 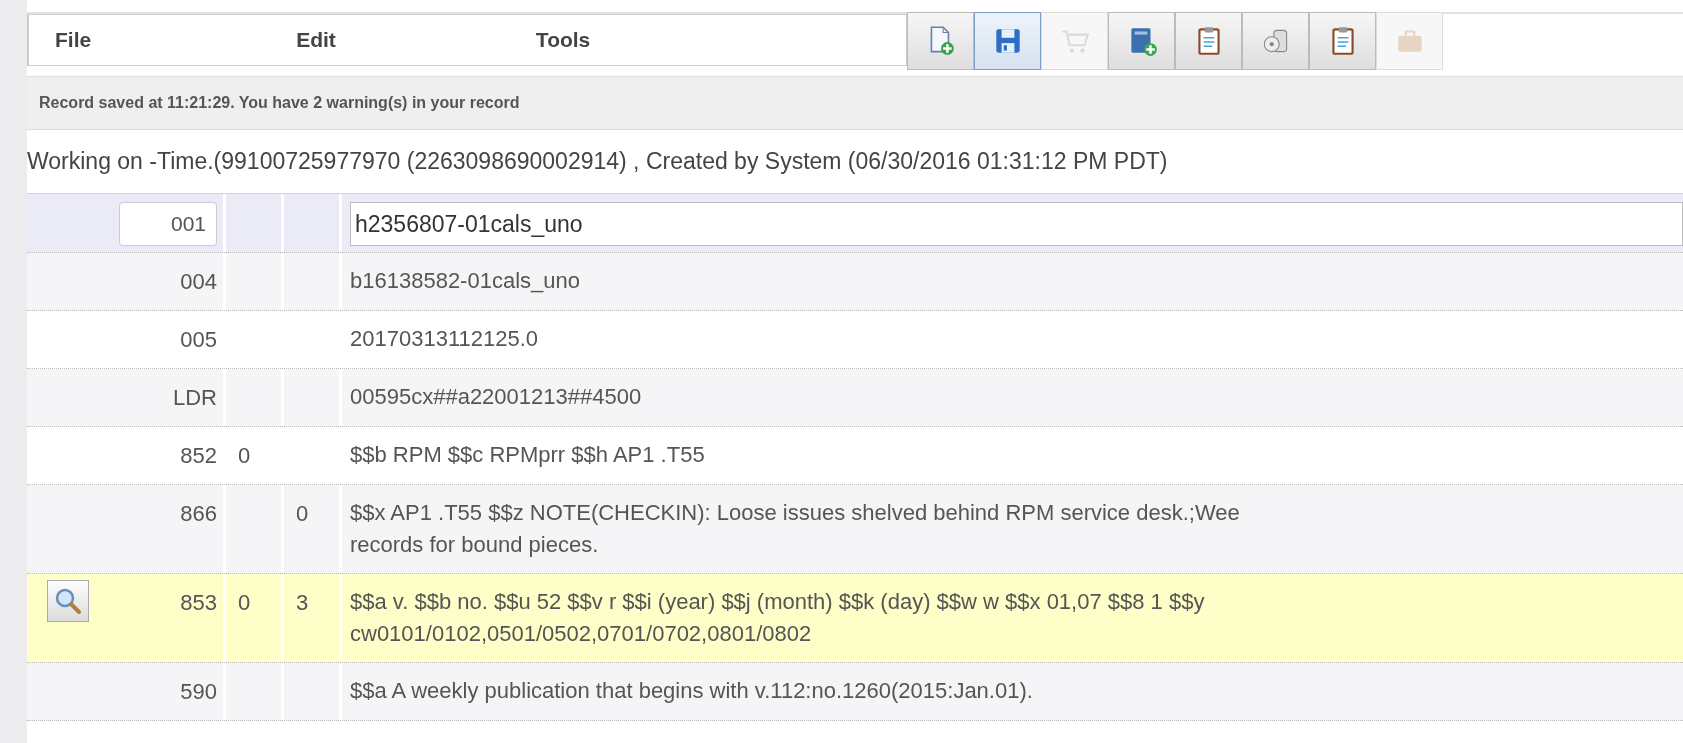 I want to click on field-value: $$a v. $$b no. $$u 52 $$v r $$i (year) $$j (month) $$k (day) $$w w $$x 01,07 $$8 1 $$y, so click(x=778, y=601).